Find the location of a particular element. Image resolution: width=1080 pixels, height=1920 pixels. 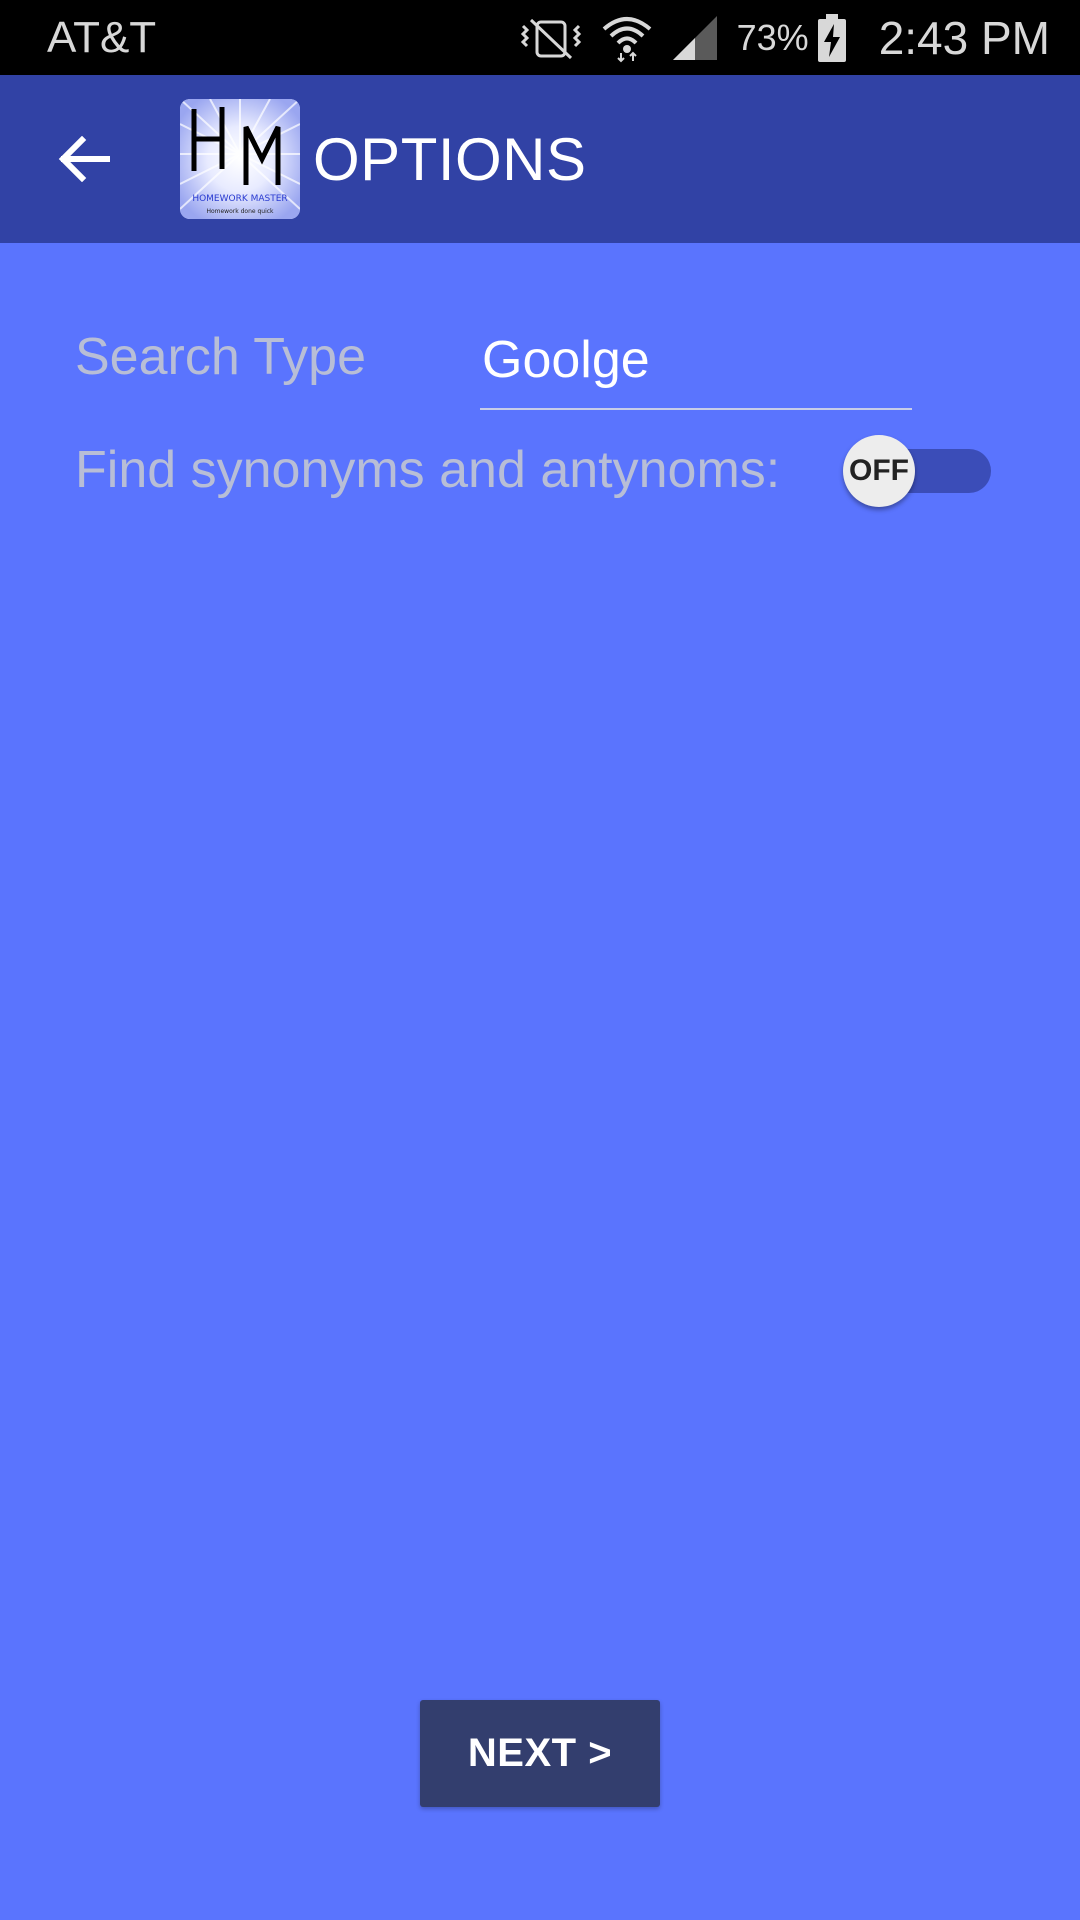

battery-charging-icon is located at coordinates (832, 38).